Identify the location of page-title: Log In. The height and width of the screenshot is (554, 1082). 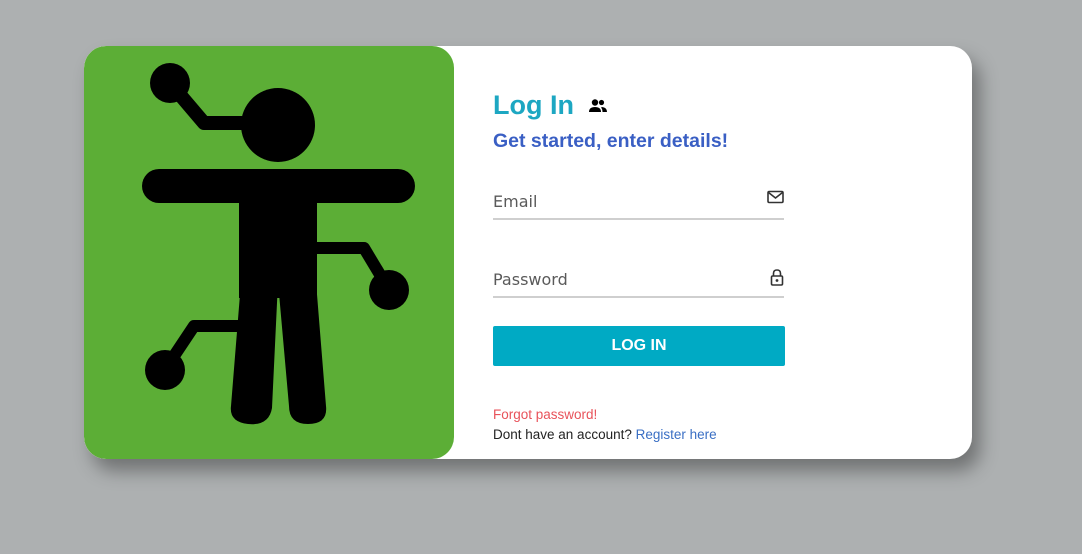
(533, 105).